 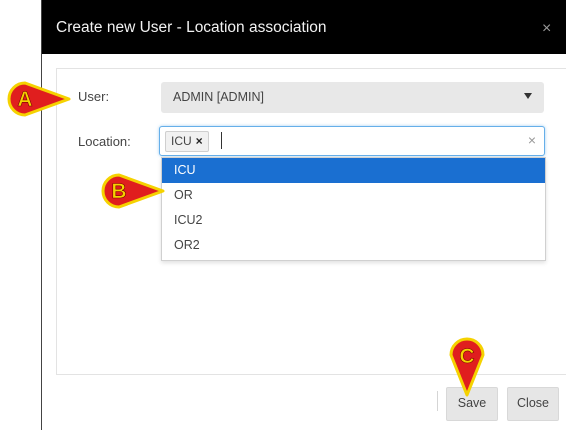 What do you see at coordinates (181, 141) in the screenshot?
I see `location-tag-label: ICU` at bounding box center [181, 141].